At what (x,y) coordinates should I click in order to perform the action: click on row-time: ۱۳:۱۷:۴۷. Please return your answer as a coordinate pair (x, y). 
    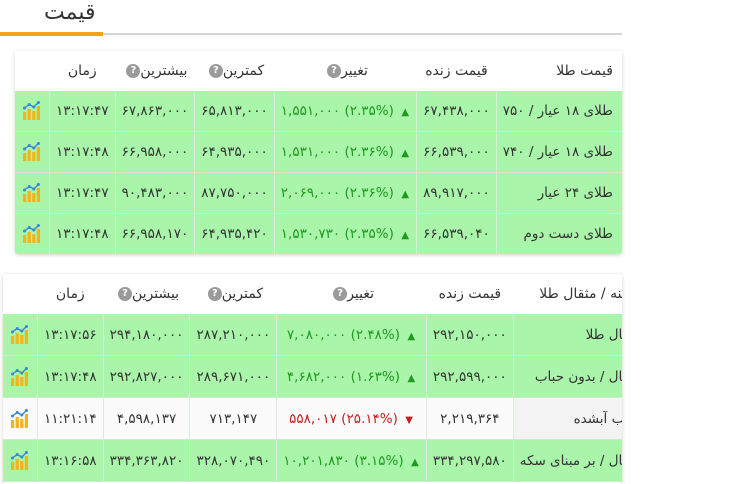
    Looking at the image, I should click on (82, 193).